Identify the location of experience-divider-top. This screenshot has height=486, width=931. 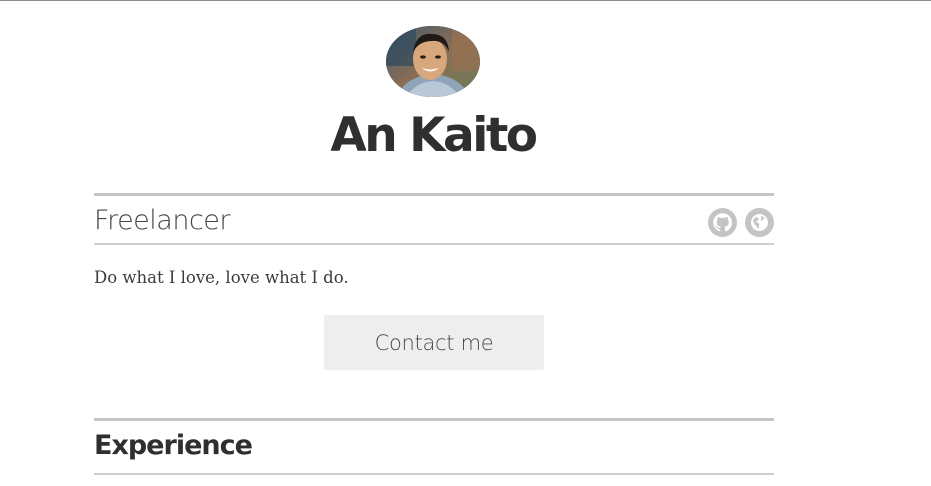
(434, 419).